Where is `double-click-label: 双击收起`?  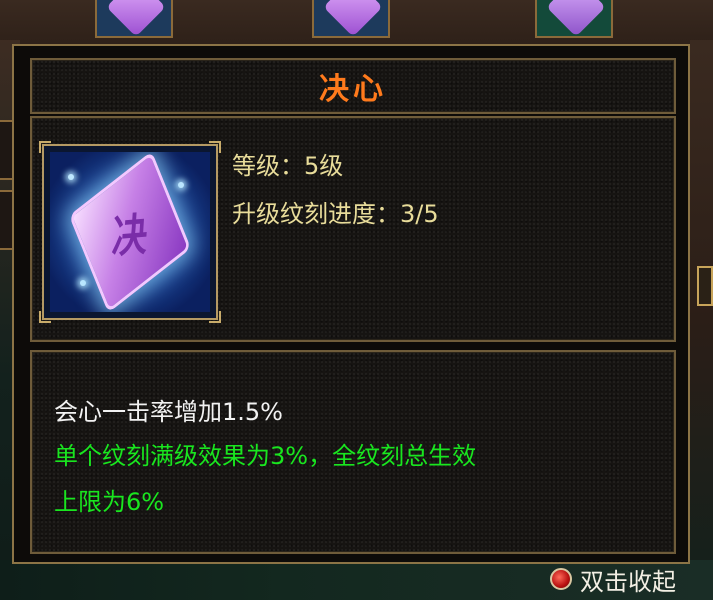 double-click-label: 双击收起 is located at coordinates (628, 581).